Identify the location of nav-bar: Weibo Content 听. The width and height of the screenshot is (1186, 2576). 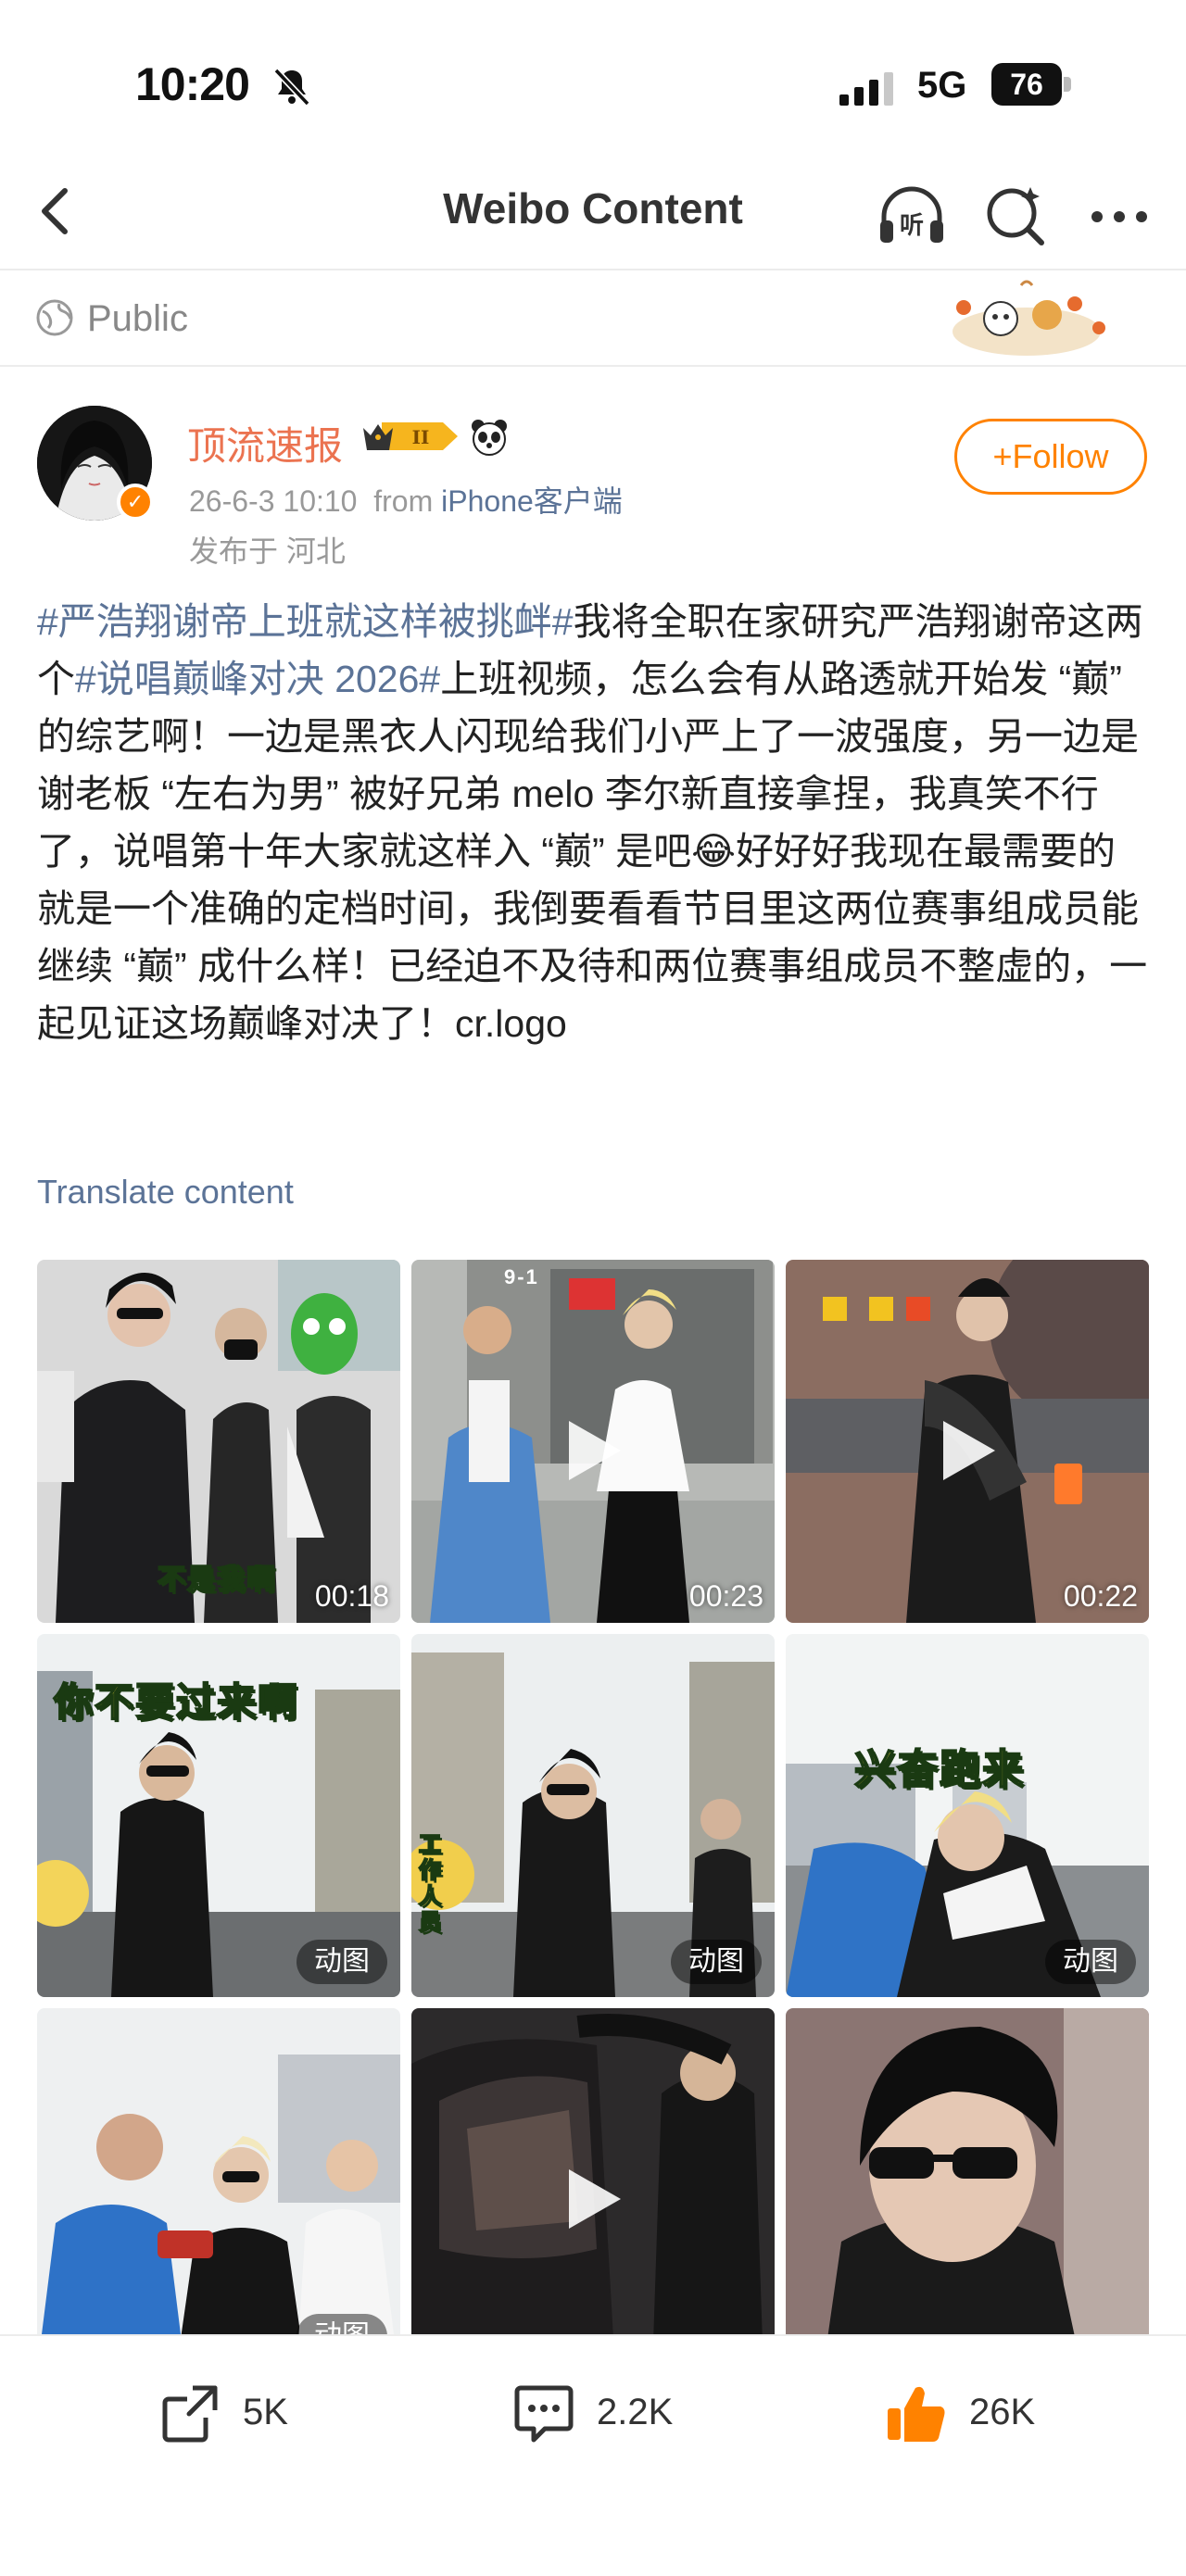
(593, 213).